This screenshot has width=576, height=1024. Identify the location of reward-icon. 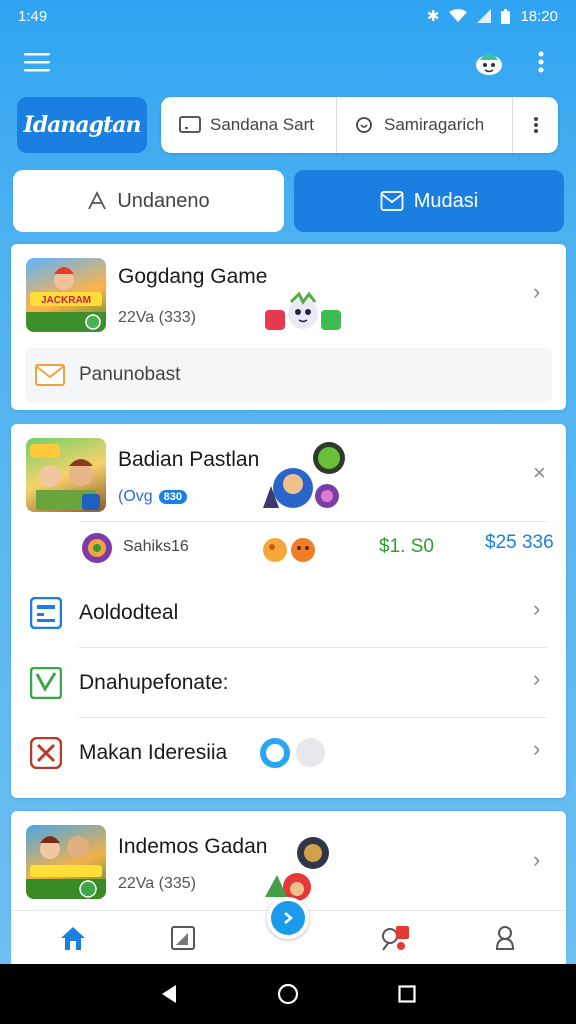
(289, 550).